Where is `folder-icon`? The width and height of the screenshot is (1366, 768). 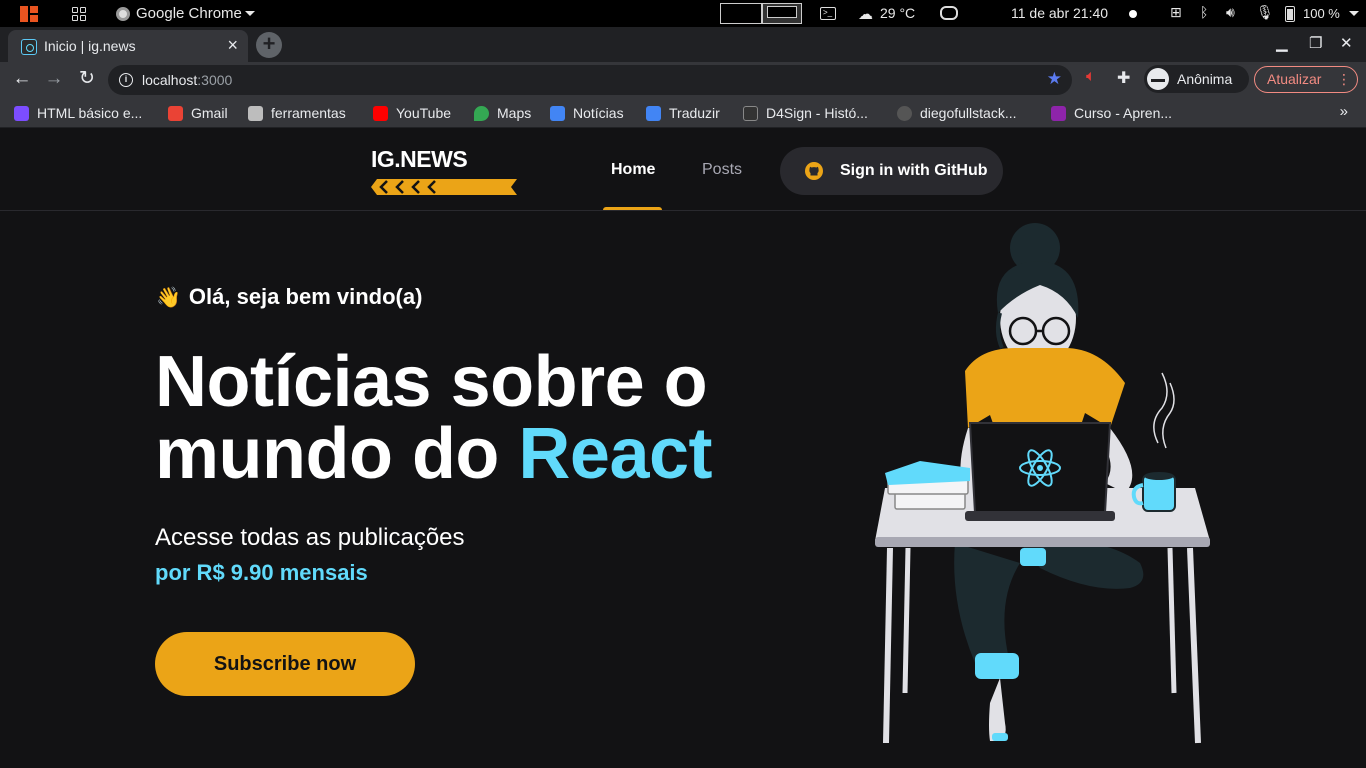 folder-icon is located at coordinates (255, 113).